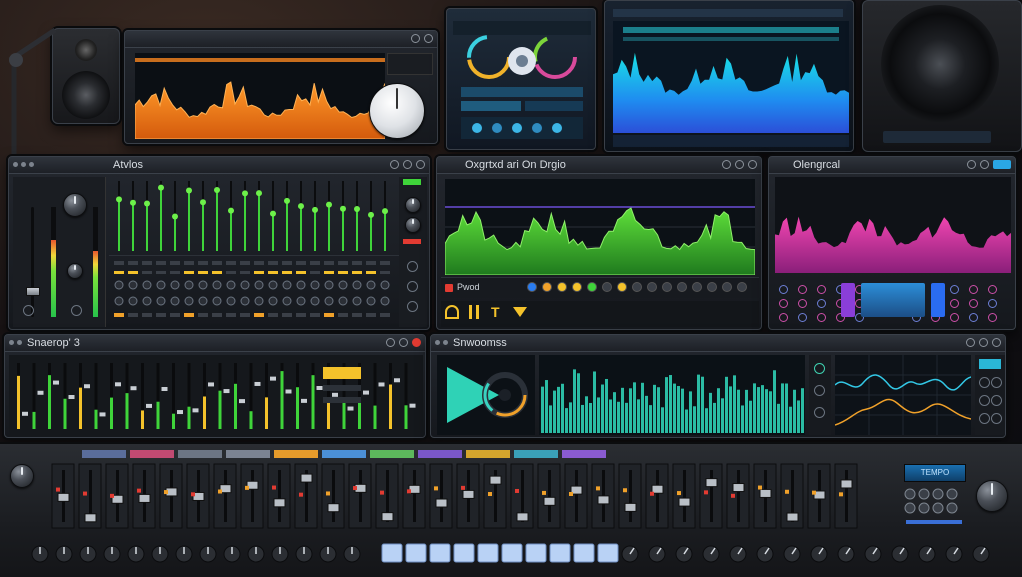 Image resolution: width=1022 pixels, height=577 pixels. I want to click on main-volume-knob, so click(22, 476).